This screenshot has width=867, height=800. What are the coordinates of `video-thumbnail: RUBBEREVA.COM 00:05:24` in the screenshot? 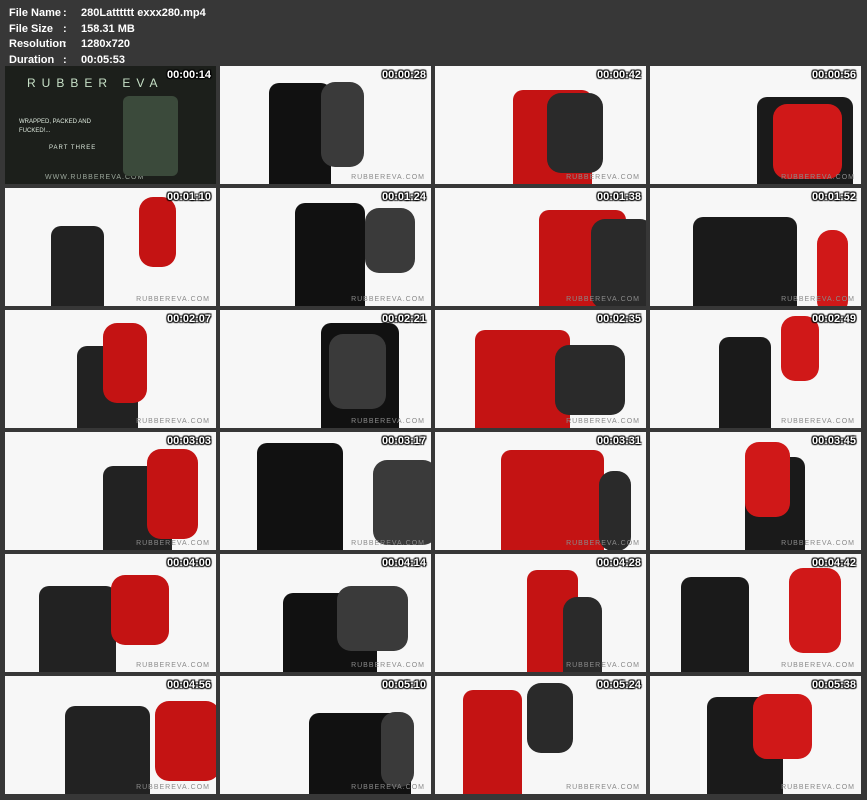 It's located at (540, 735).